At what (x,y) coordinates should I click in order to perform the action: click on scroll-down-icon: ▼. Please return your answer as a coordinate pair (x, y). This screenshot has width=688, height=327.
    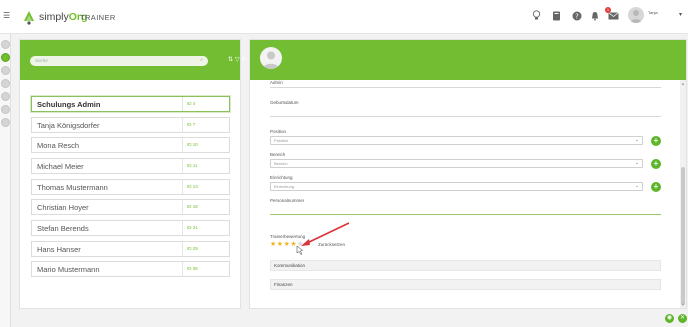
    Looking at the image, I should click on (683, 304).